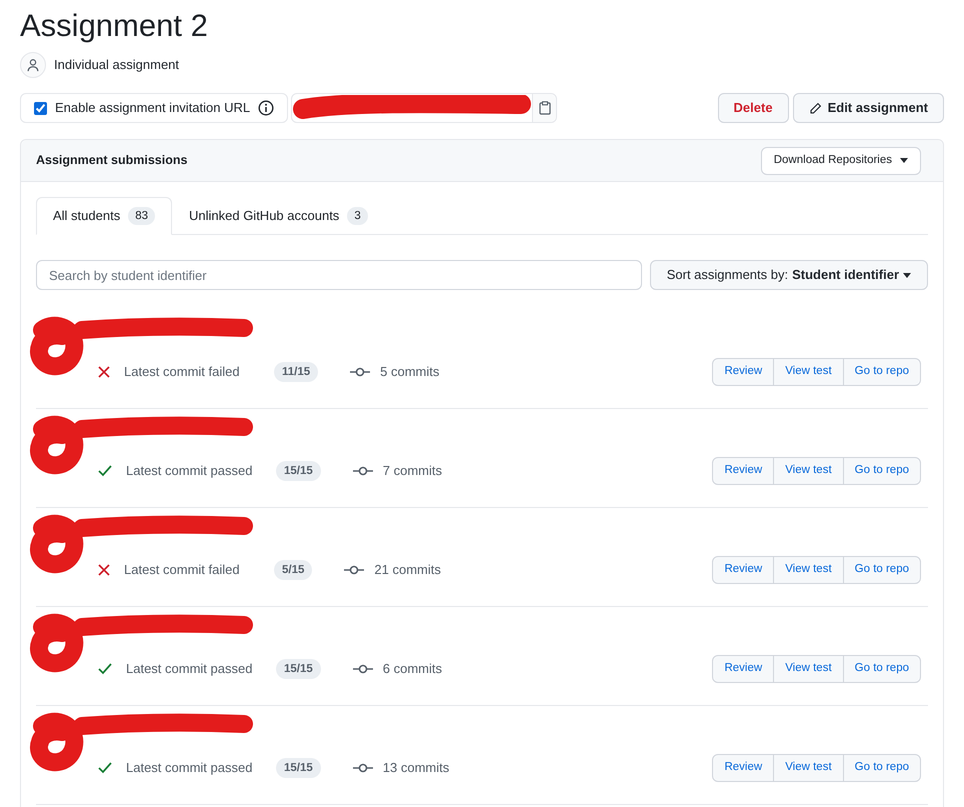 The width and height of the screenshot is (964, 807). I want to click on url-field, so click(424, 108).